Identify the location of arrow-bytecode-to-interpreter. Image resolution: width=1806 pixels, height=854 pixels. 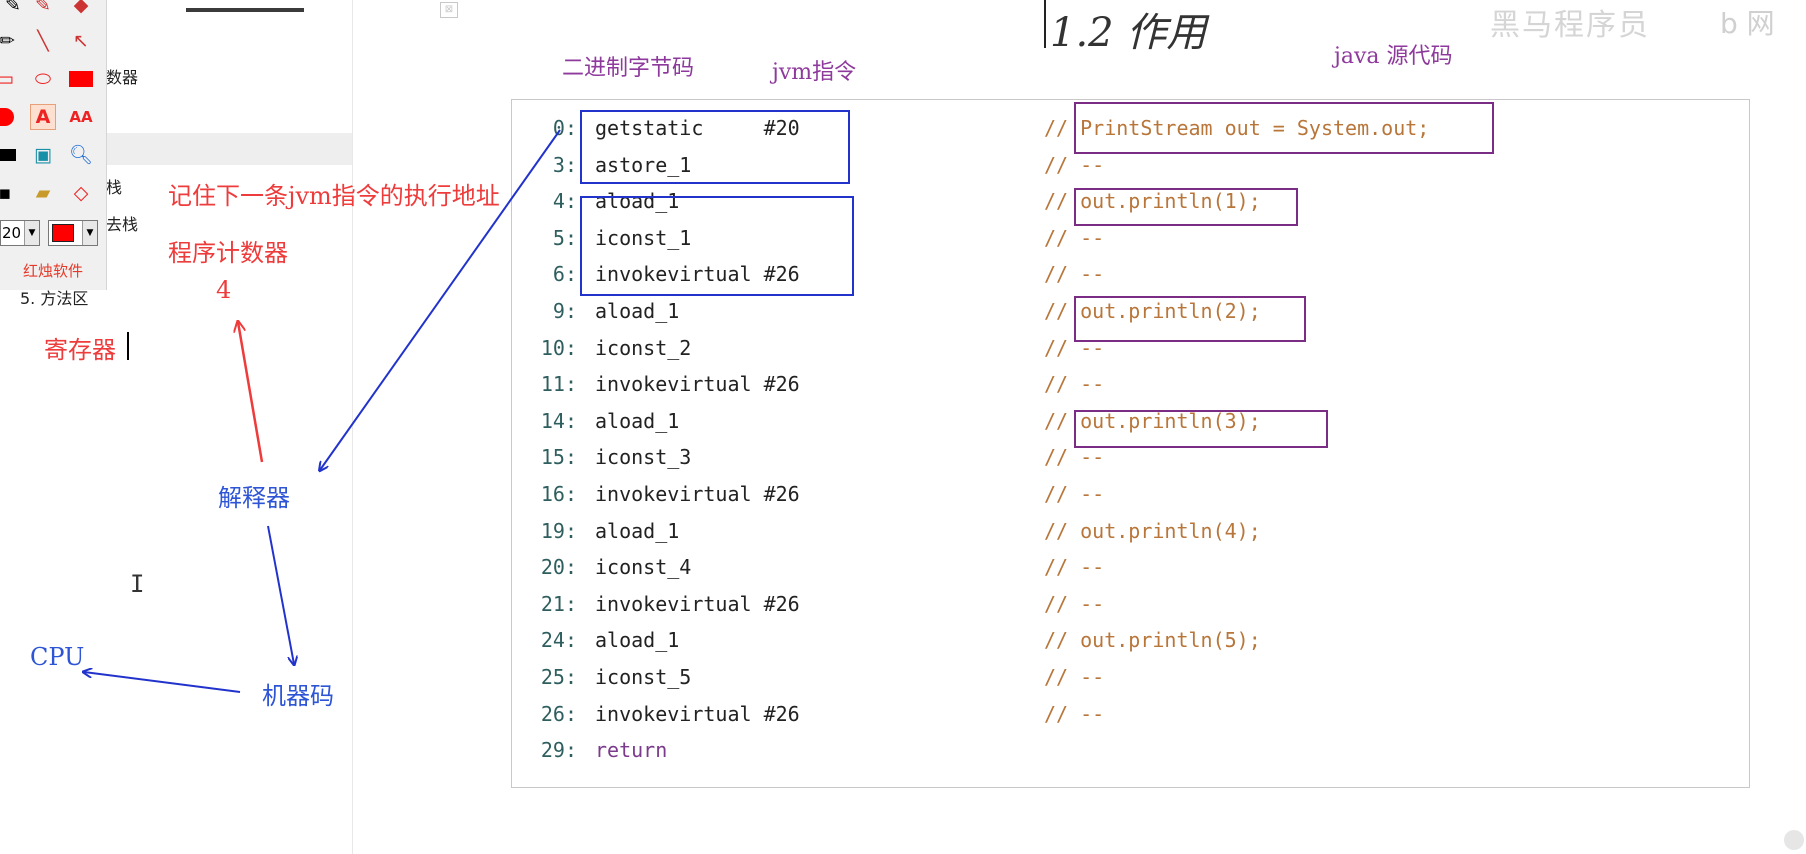
(440, 299).